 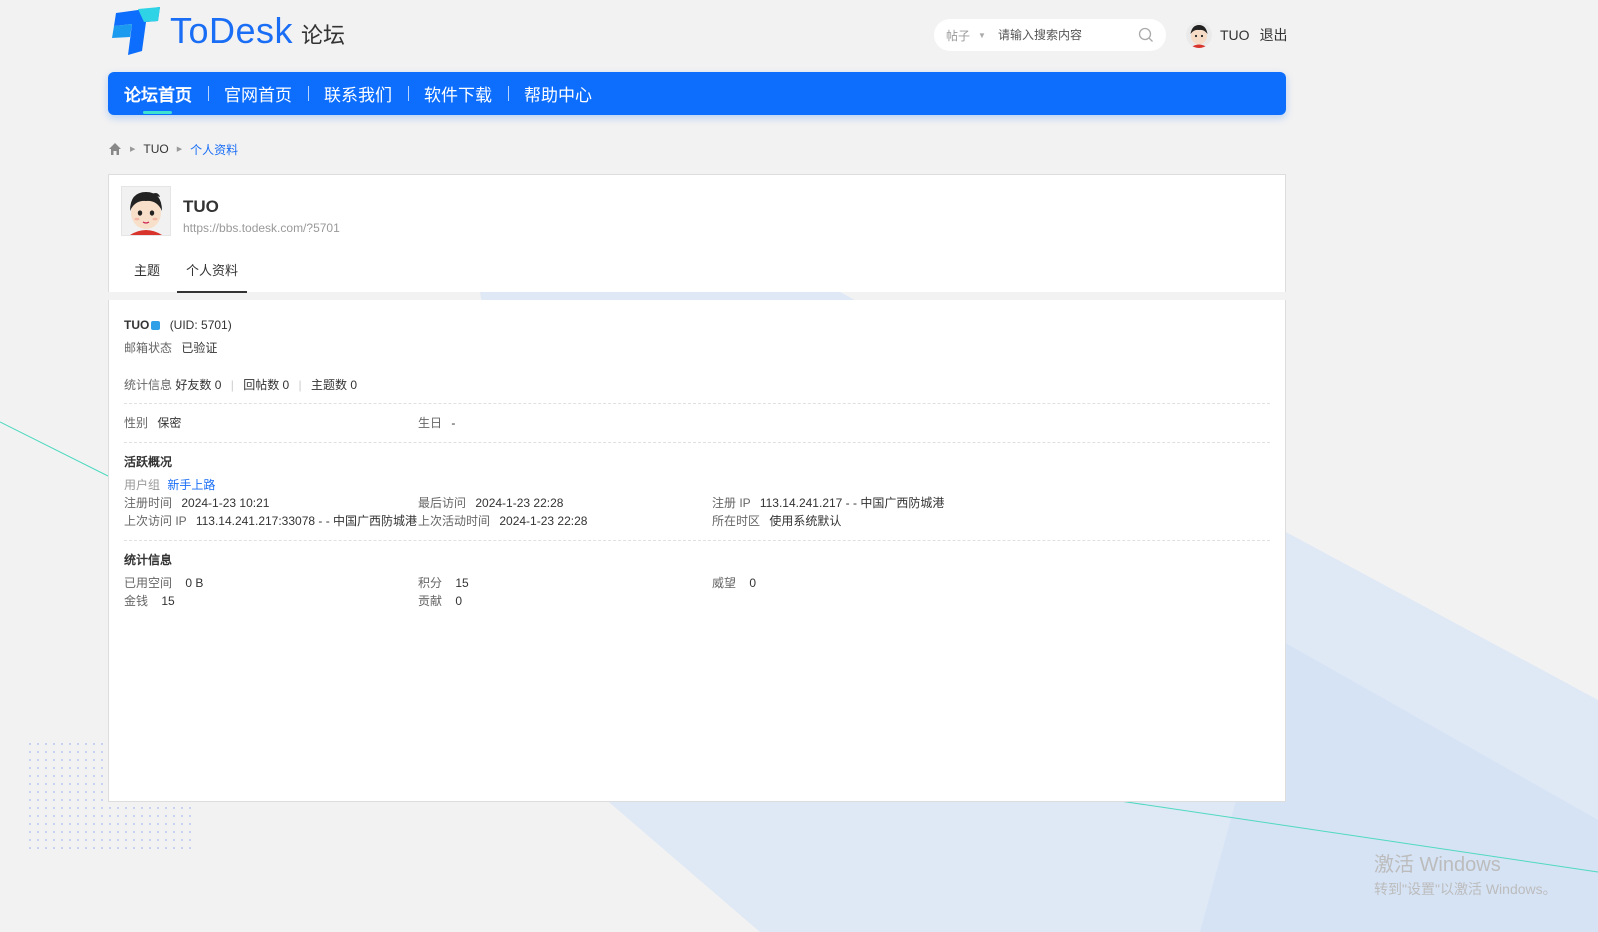 I want to click on search-type-select: 帖子 ▼, so click(x=966, y=35).